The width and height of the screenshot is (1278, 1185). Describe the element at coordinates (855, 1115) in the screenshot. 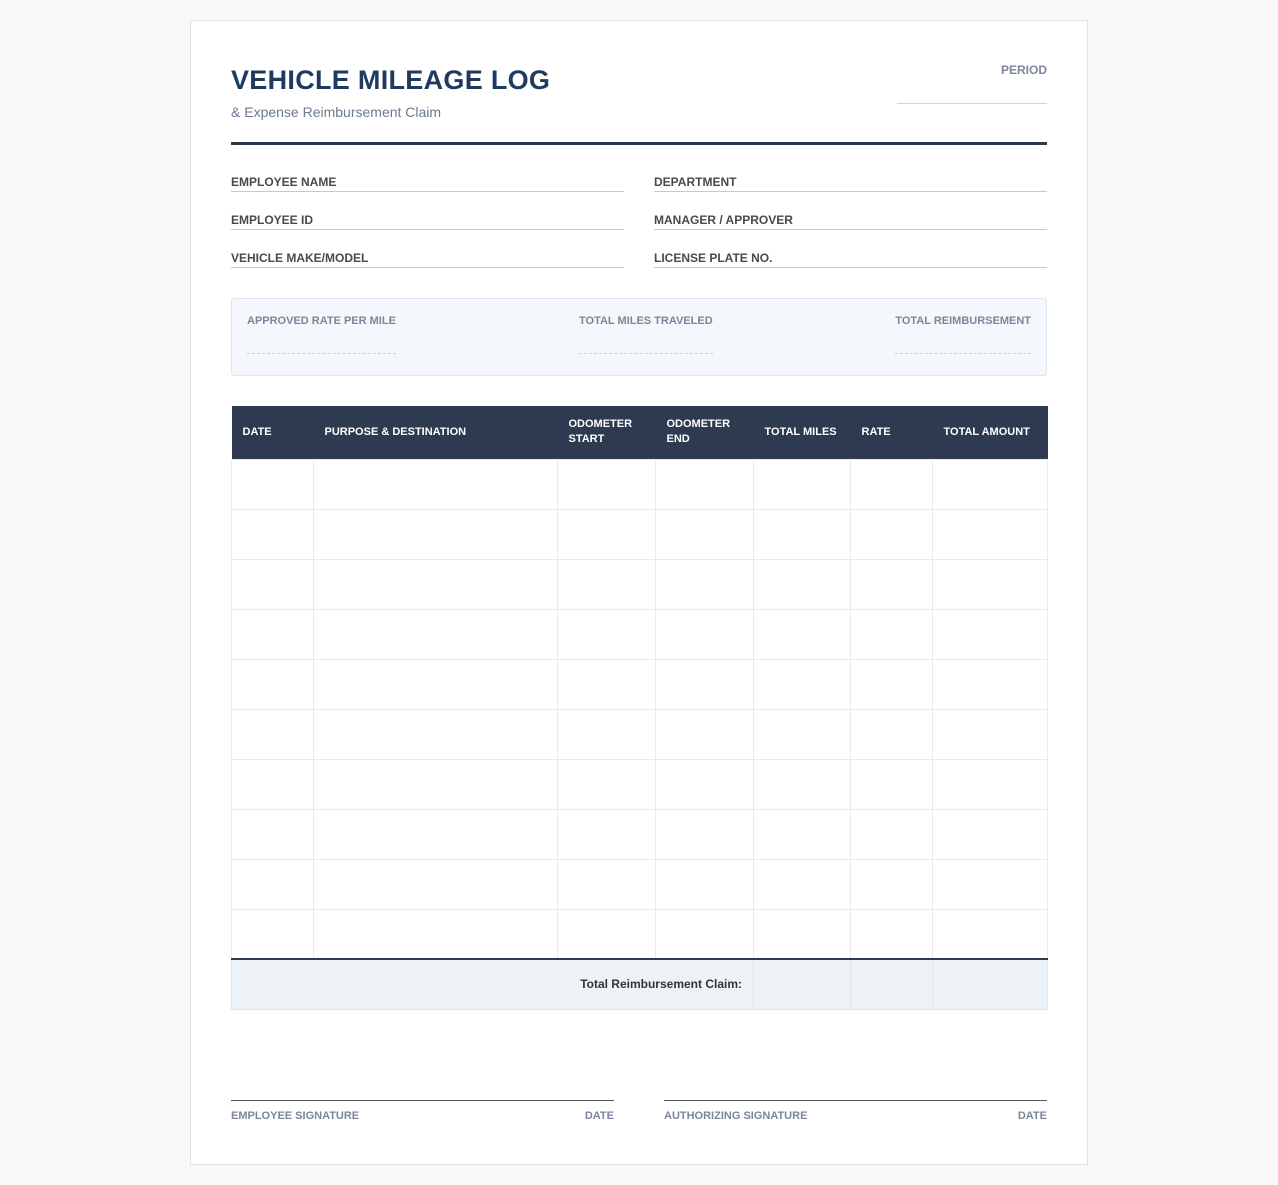

I see `authorizing-signature-line: AUTHORIZING SIGNATURE DATE` at that location.